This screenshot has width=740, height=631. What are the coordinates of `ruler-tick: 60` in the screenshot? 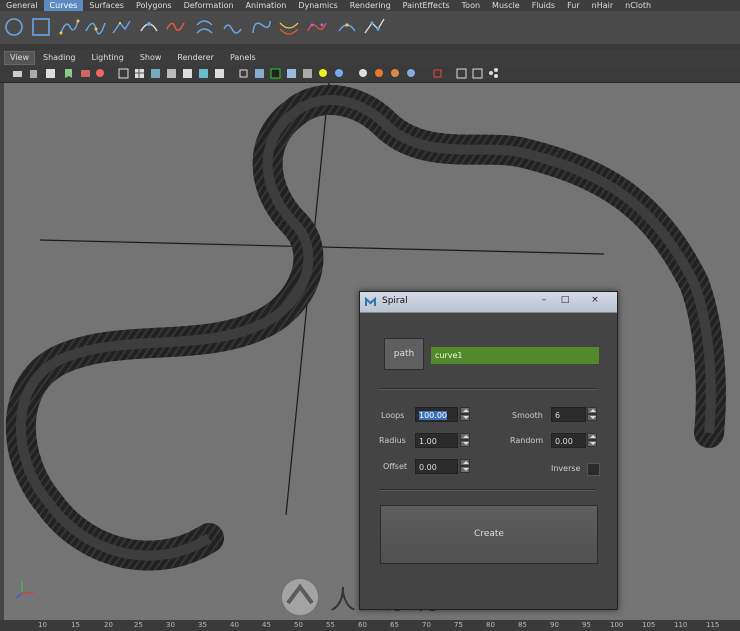 It's located at (362, 625).